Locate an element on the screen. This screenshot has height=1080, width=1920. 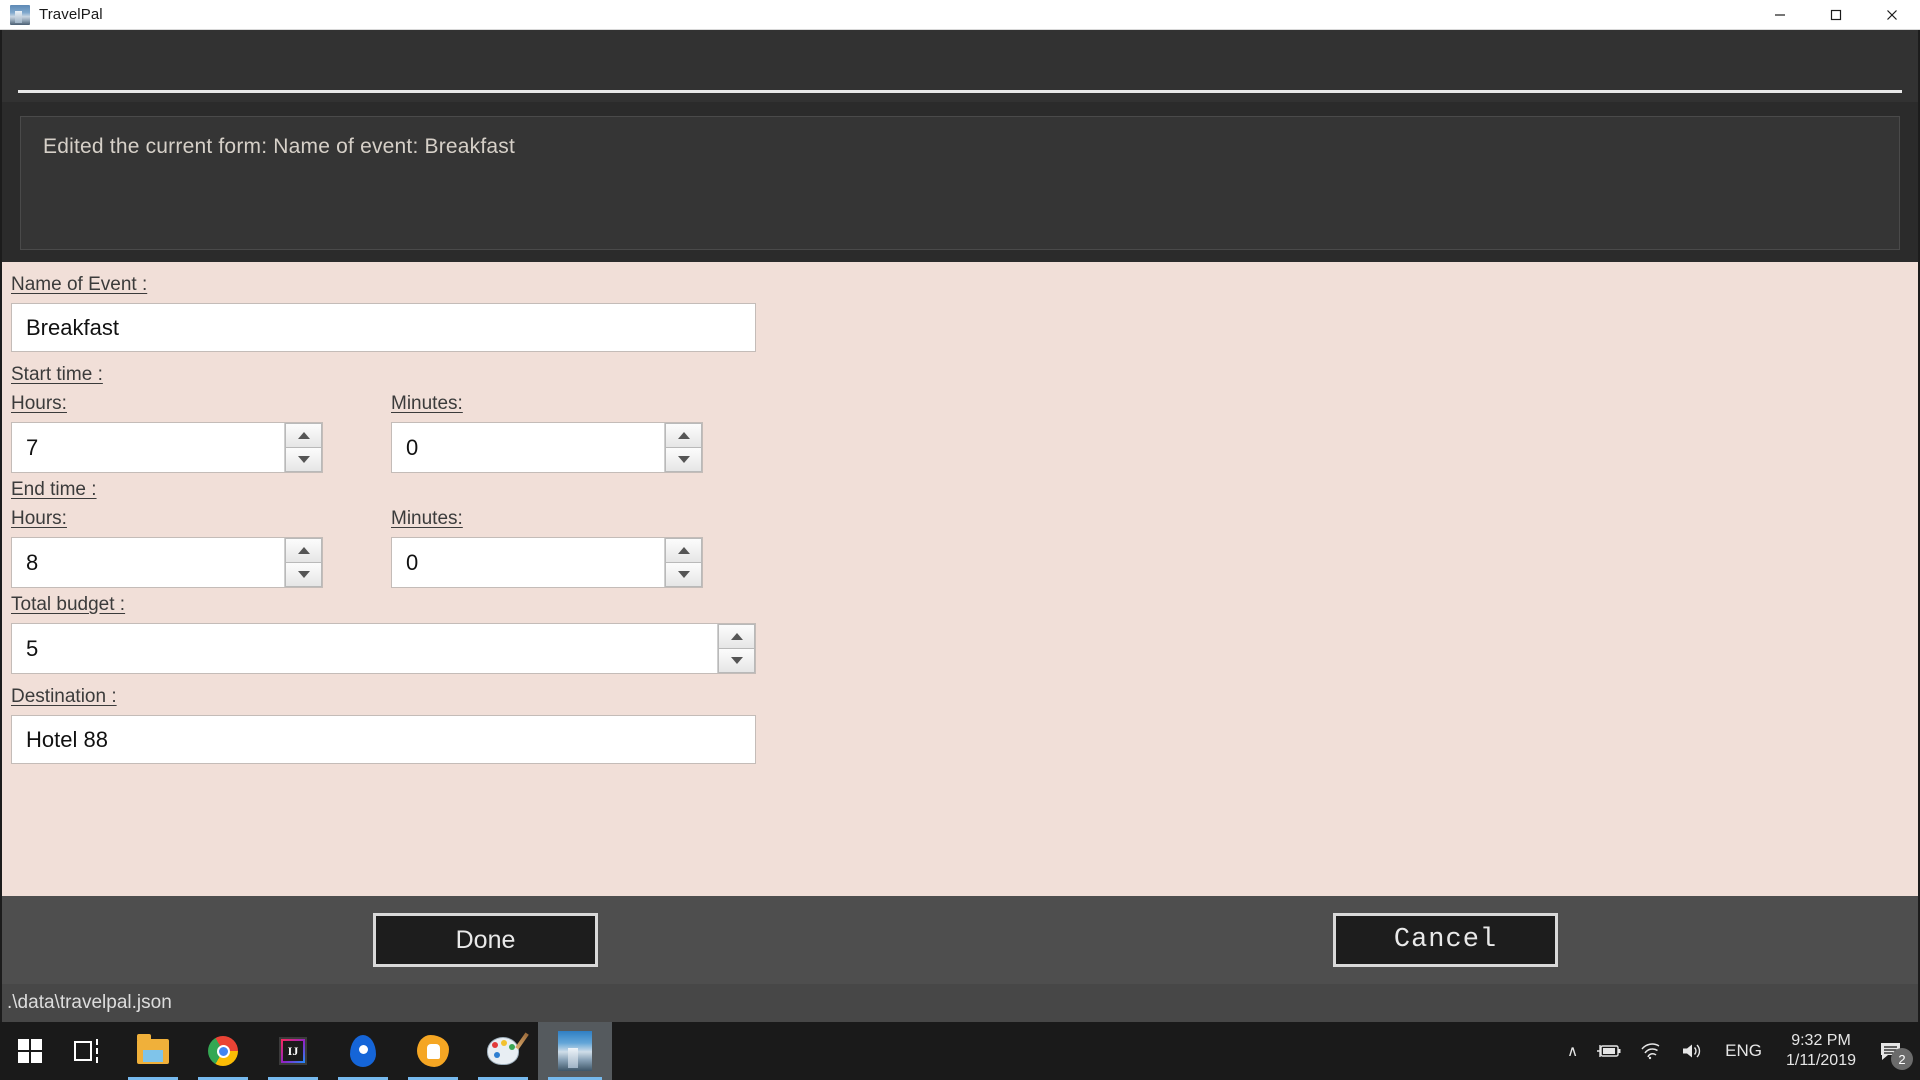
total-budget-decrement-button is located at coordinates (736, 660).